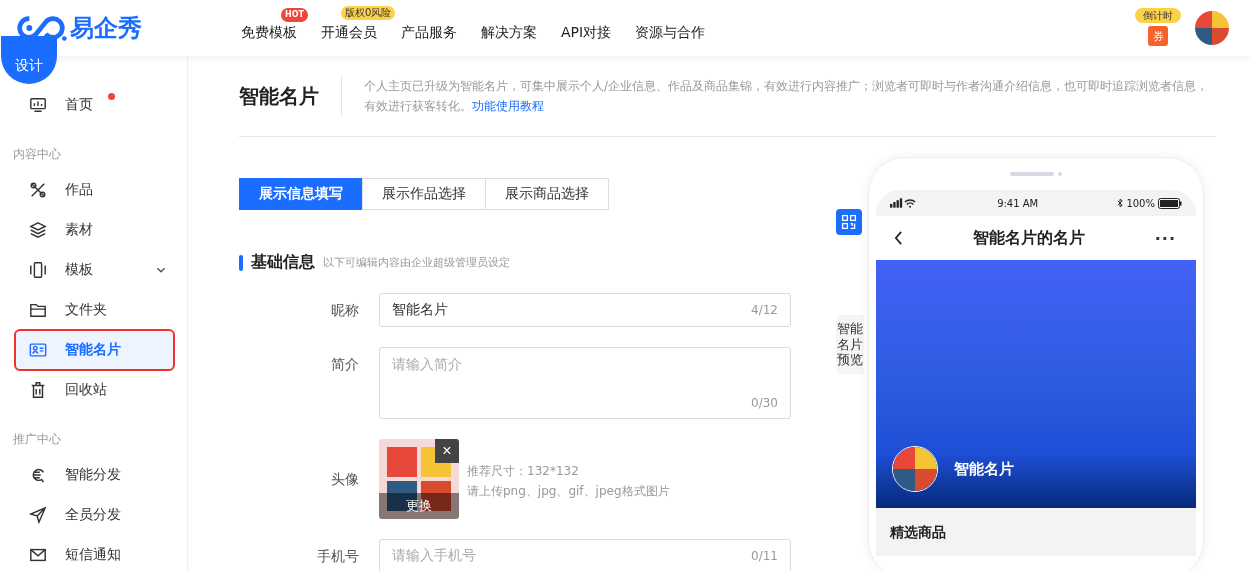  I want to click on section-note: 以下可编辑内容由企业超级管理员设定, so click(416, 262).